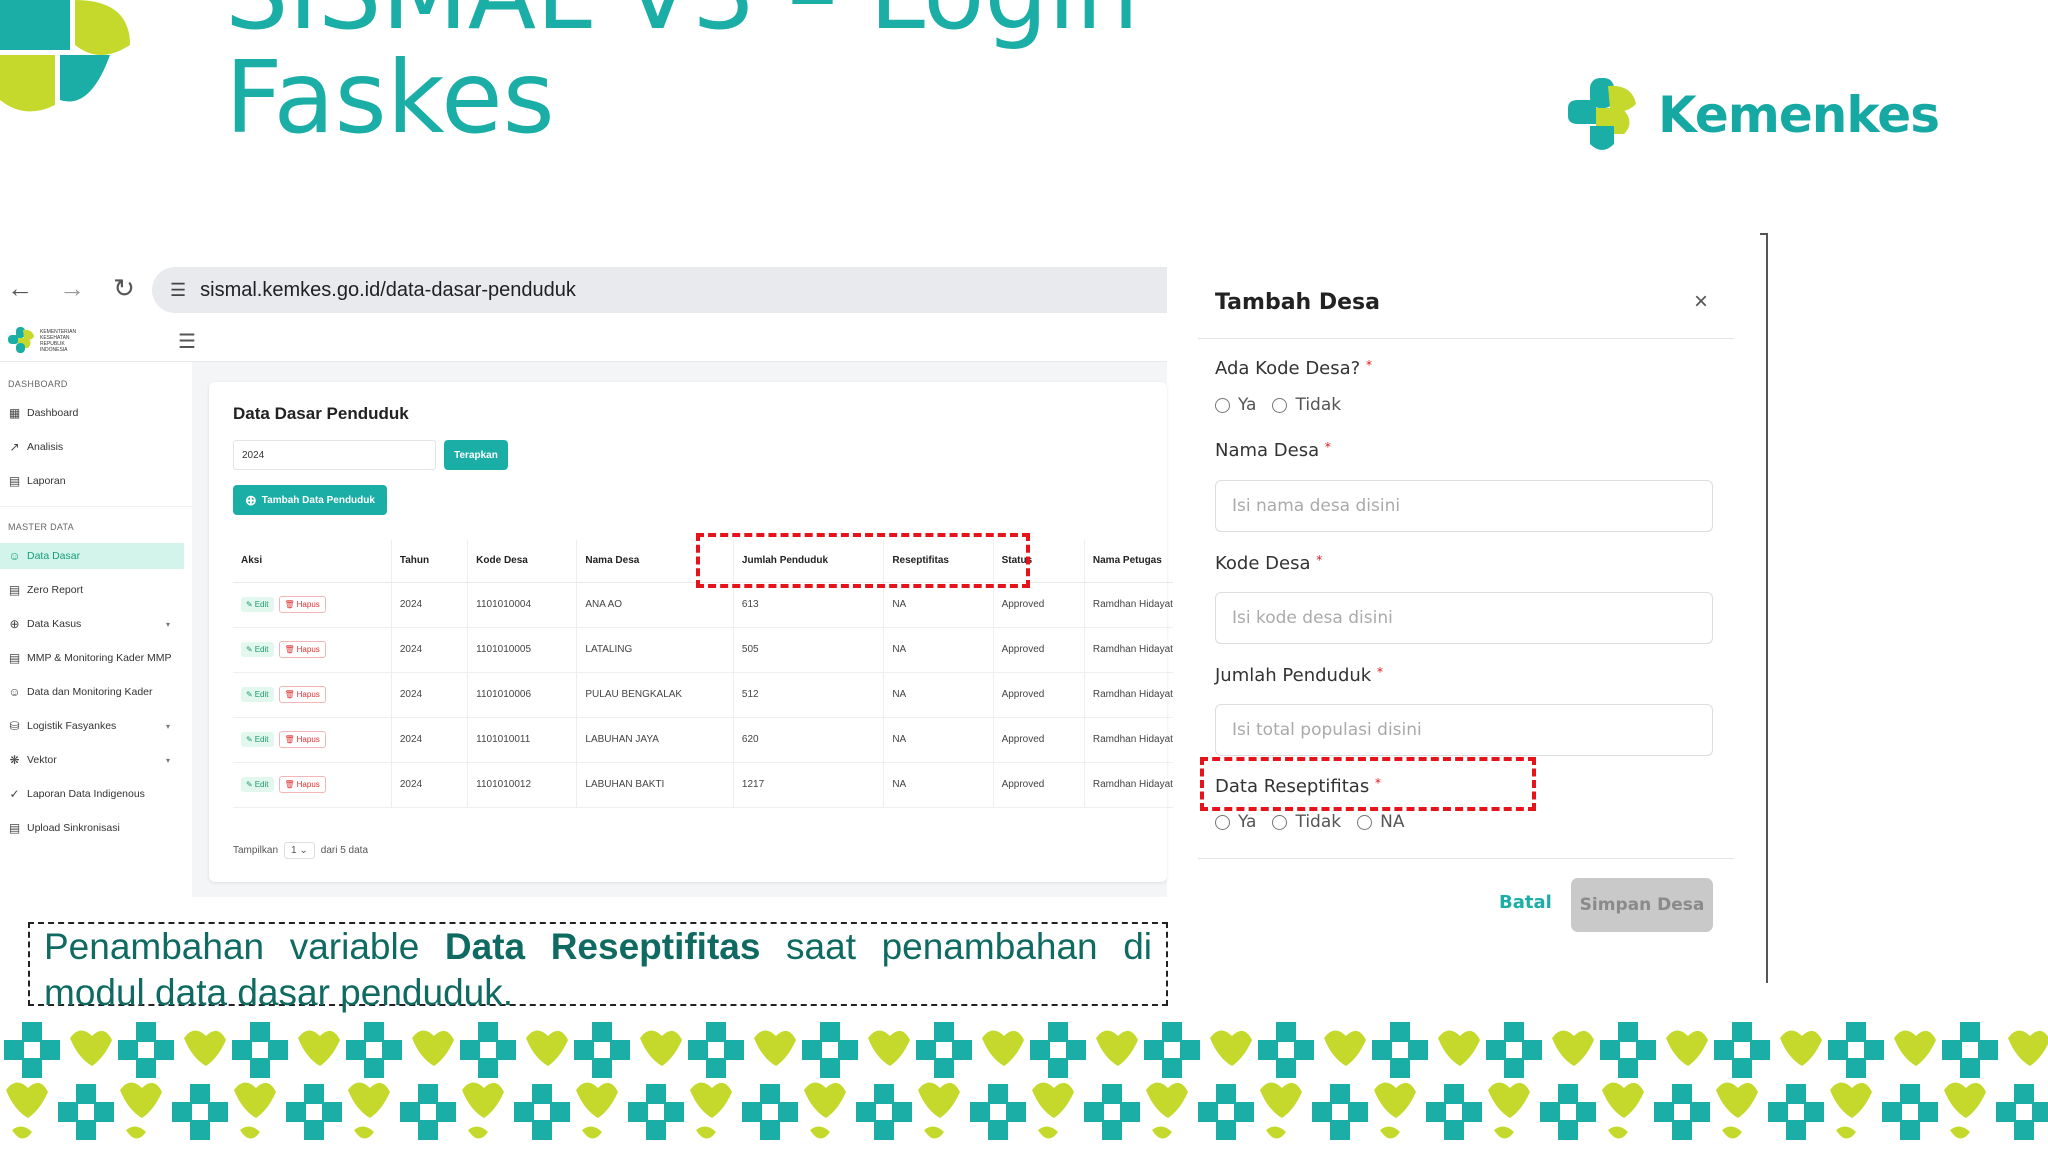 This screenshot has width=2048, height=1152. I want to click on cell-nama-desa: PULAU BENGKALAK, so click(655, 695).